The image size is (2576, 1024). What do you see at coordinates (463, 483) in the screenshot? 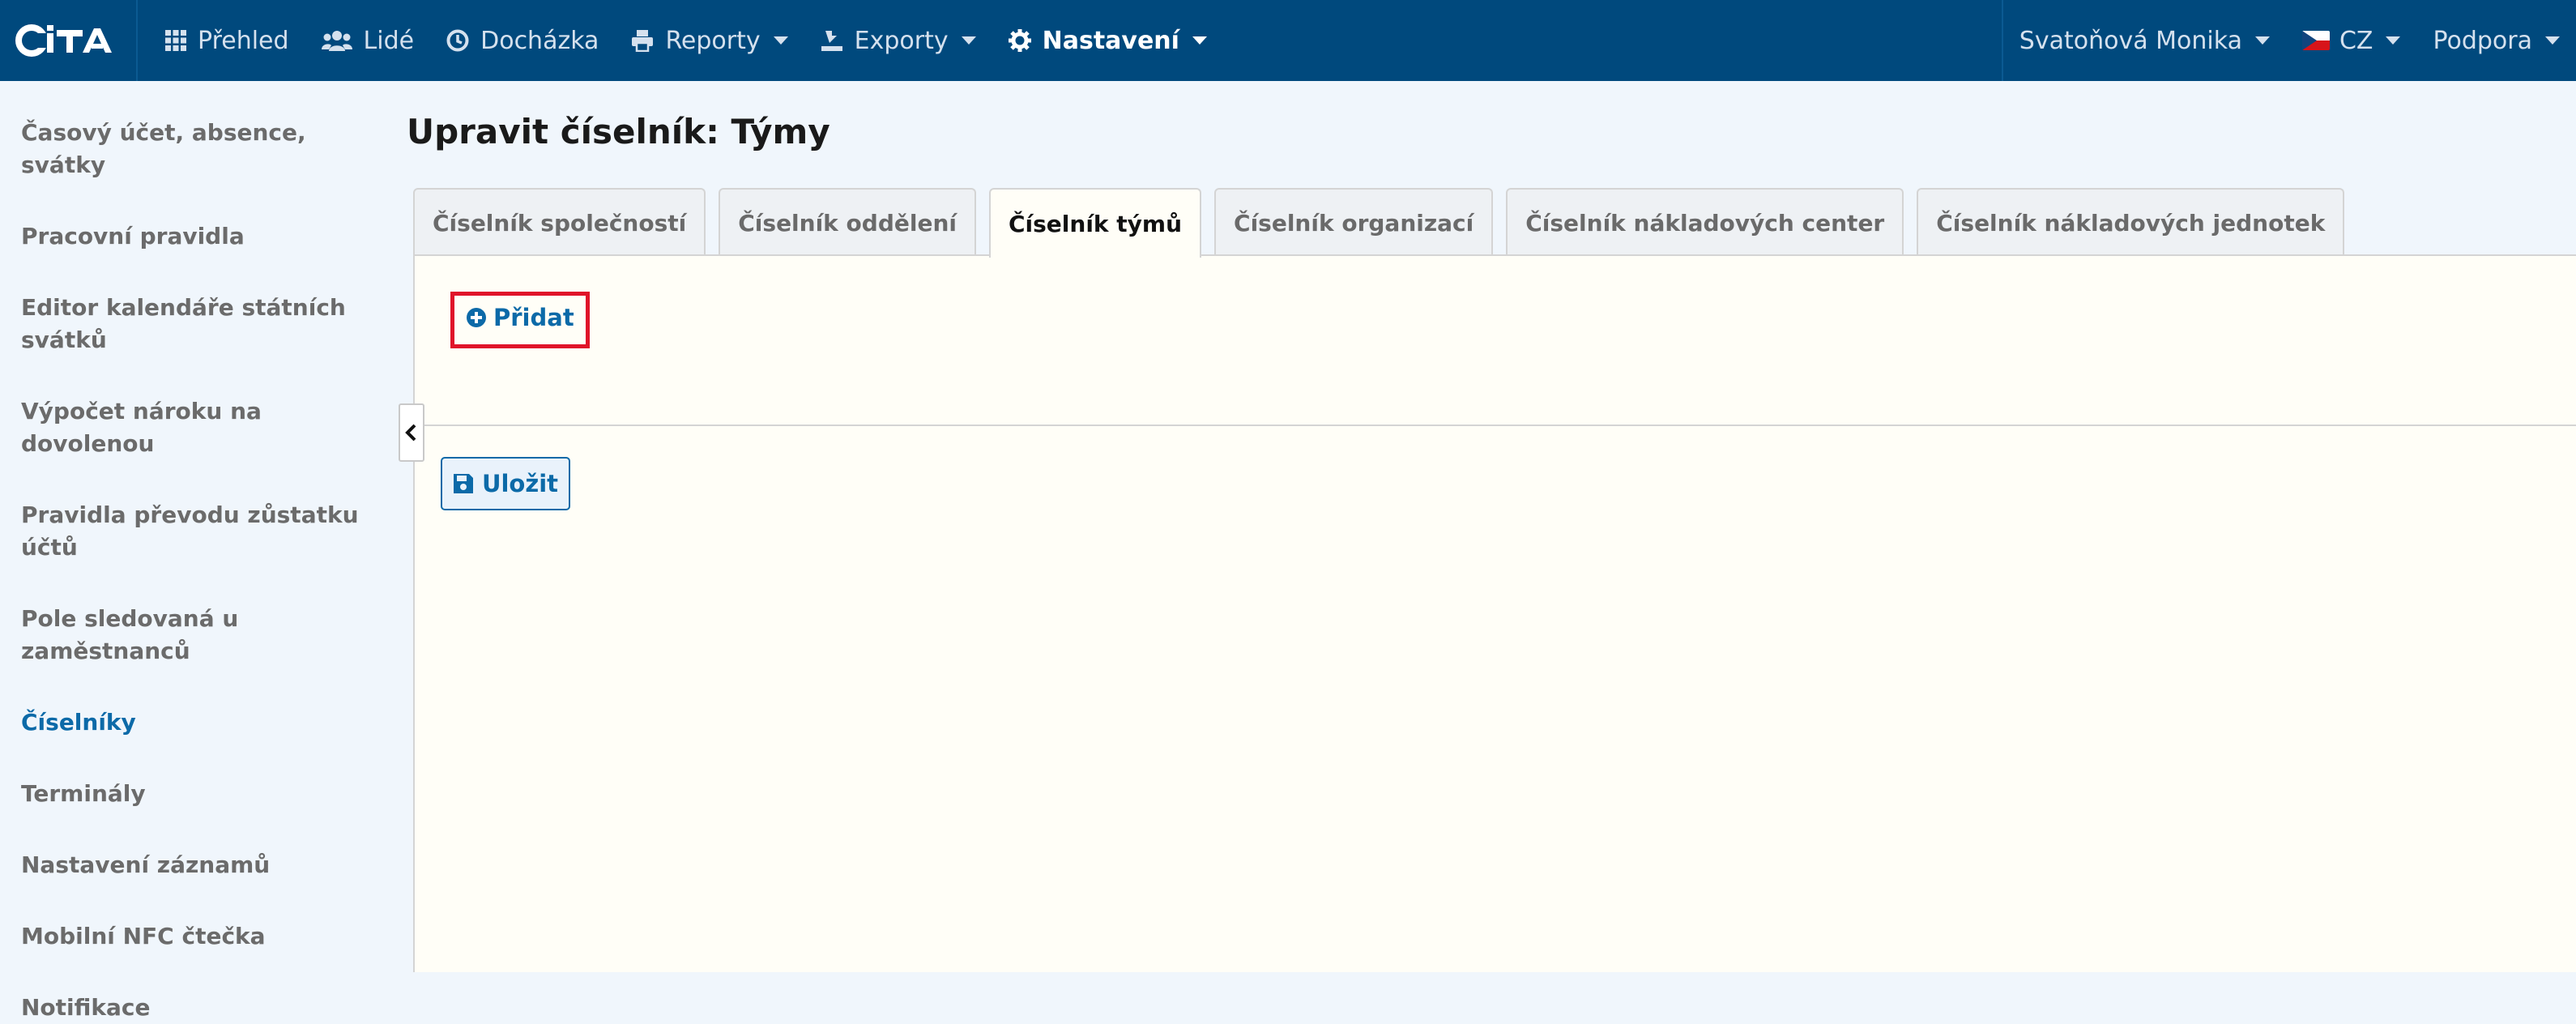
I see `floppy-disk-icon` at bounding box center [463, 483].